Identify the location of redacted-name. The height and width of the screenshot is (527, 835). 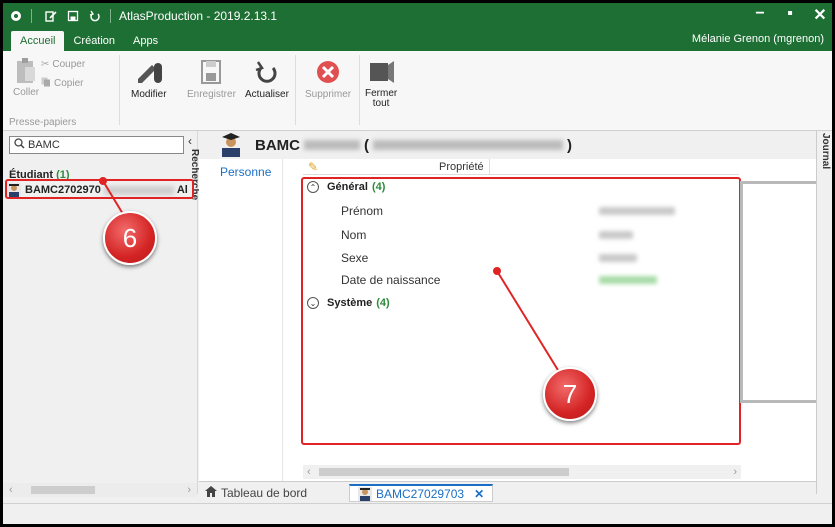
(468, 145).